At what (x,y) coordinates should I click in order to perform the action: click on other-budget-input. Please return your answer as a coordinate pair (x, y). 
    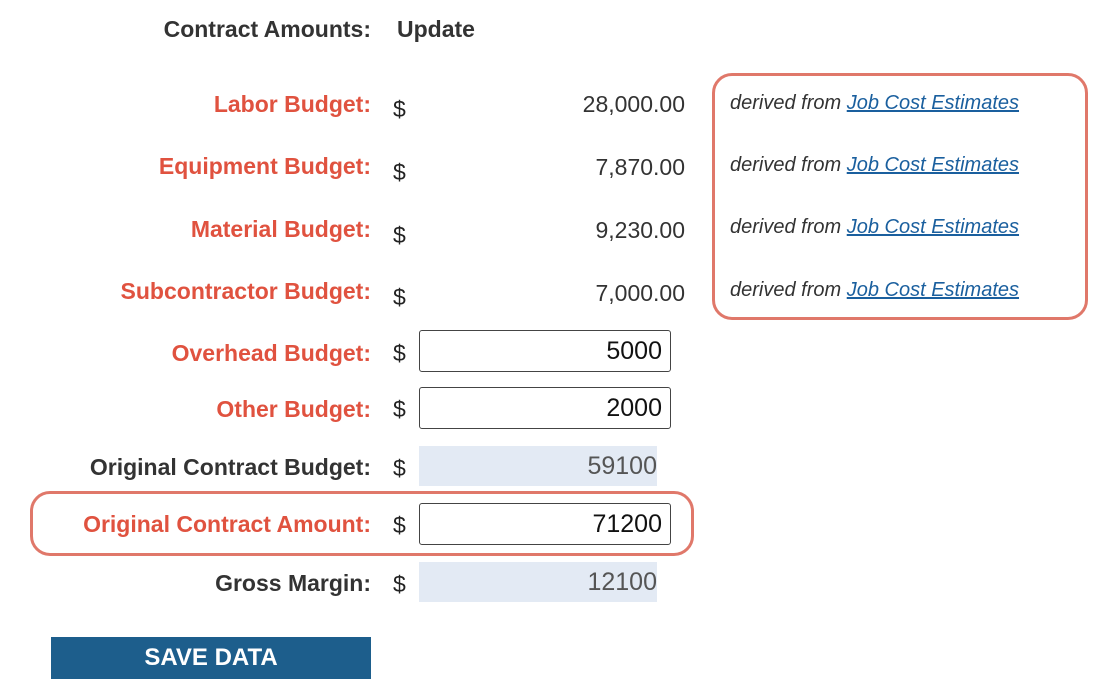
    Looking at the image, I should click on (545, 408).